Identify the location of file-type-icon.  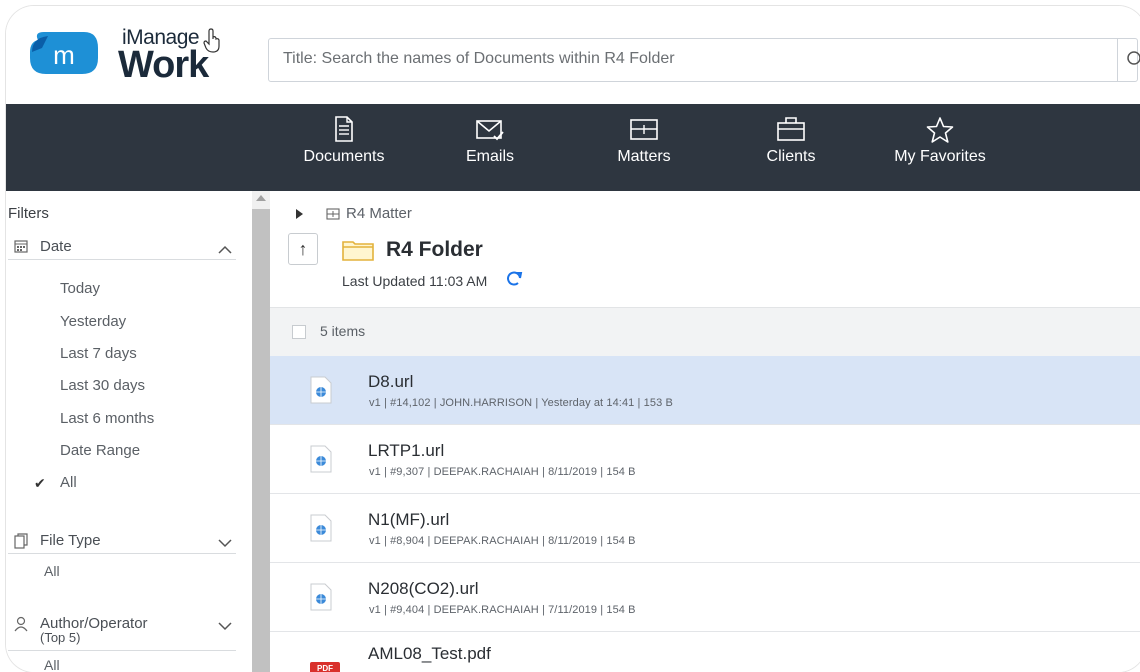
(21, 543).